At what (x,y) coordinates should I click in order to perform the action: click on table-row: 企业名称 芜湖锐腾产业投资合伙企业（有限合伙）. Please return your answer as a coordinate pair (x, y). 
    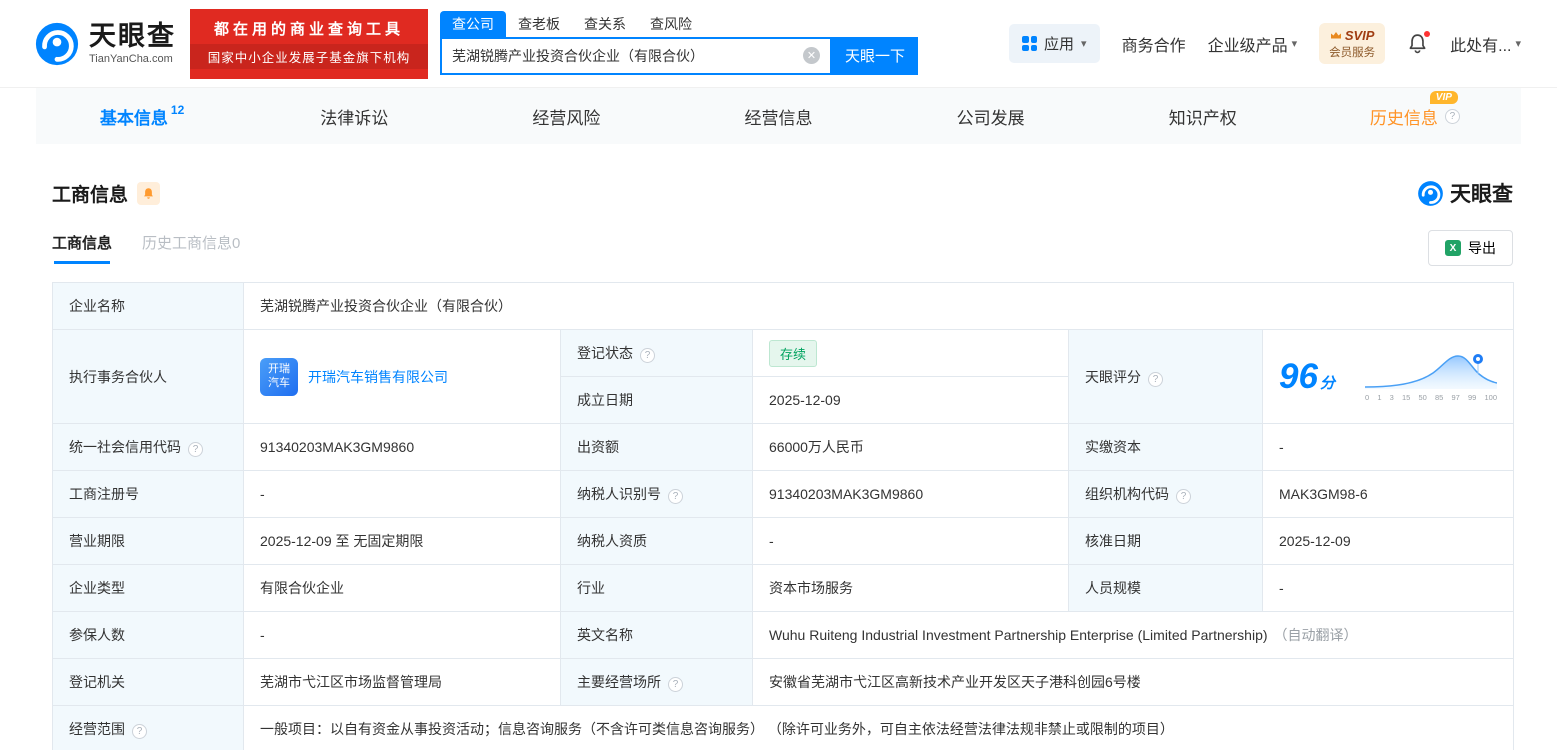
    Looking at the image, I should click on (783, 306).